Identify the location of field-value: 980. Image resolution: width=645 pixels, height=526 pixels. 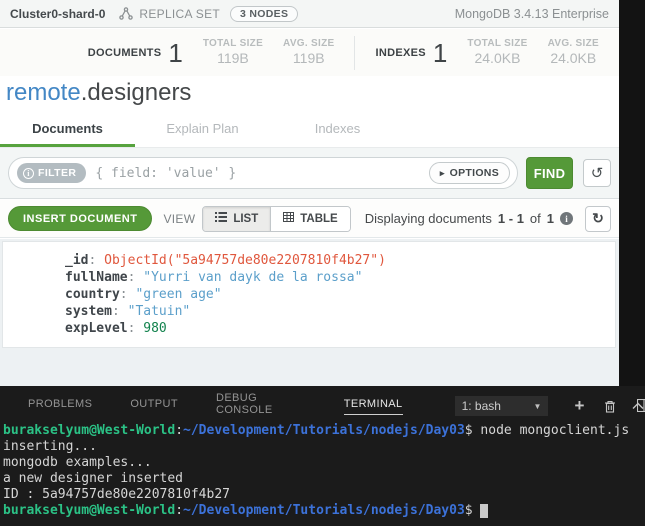
(155, 328).